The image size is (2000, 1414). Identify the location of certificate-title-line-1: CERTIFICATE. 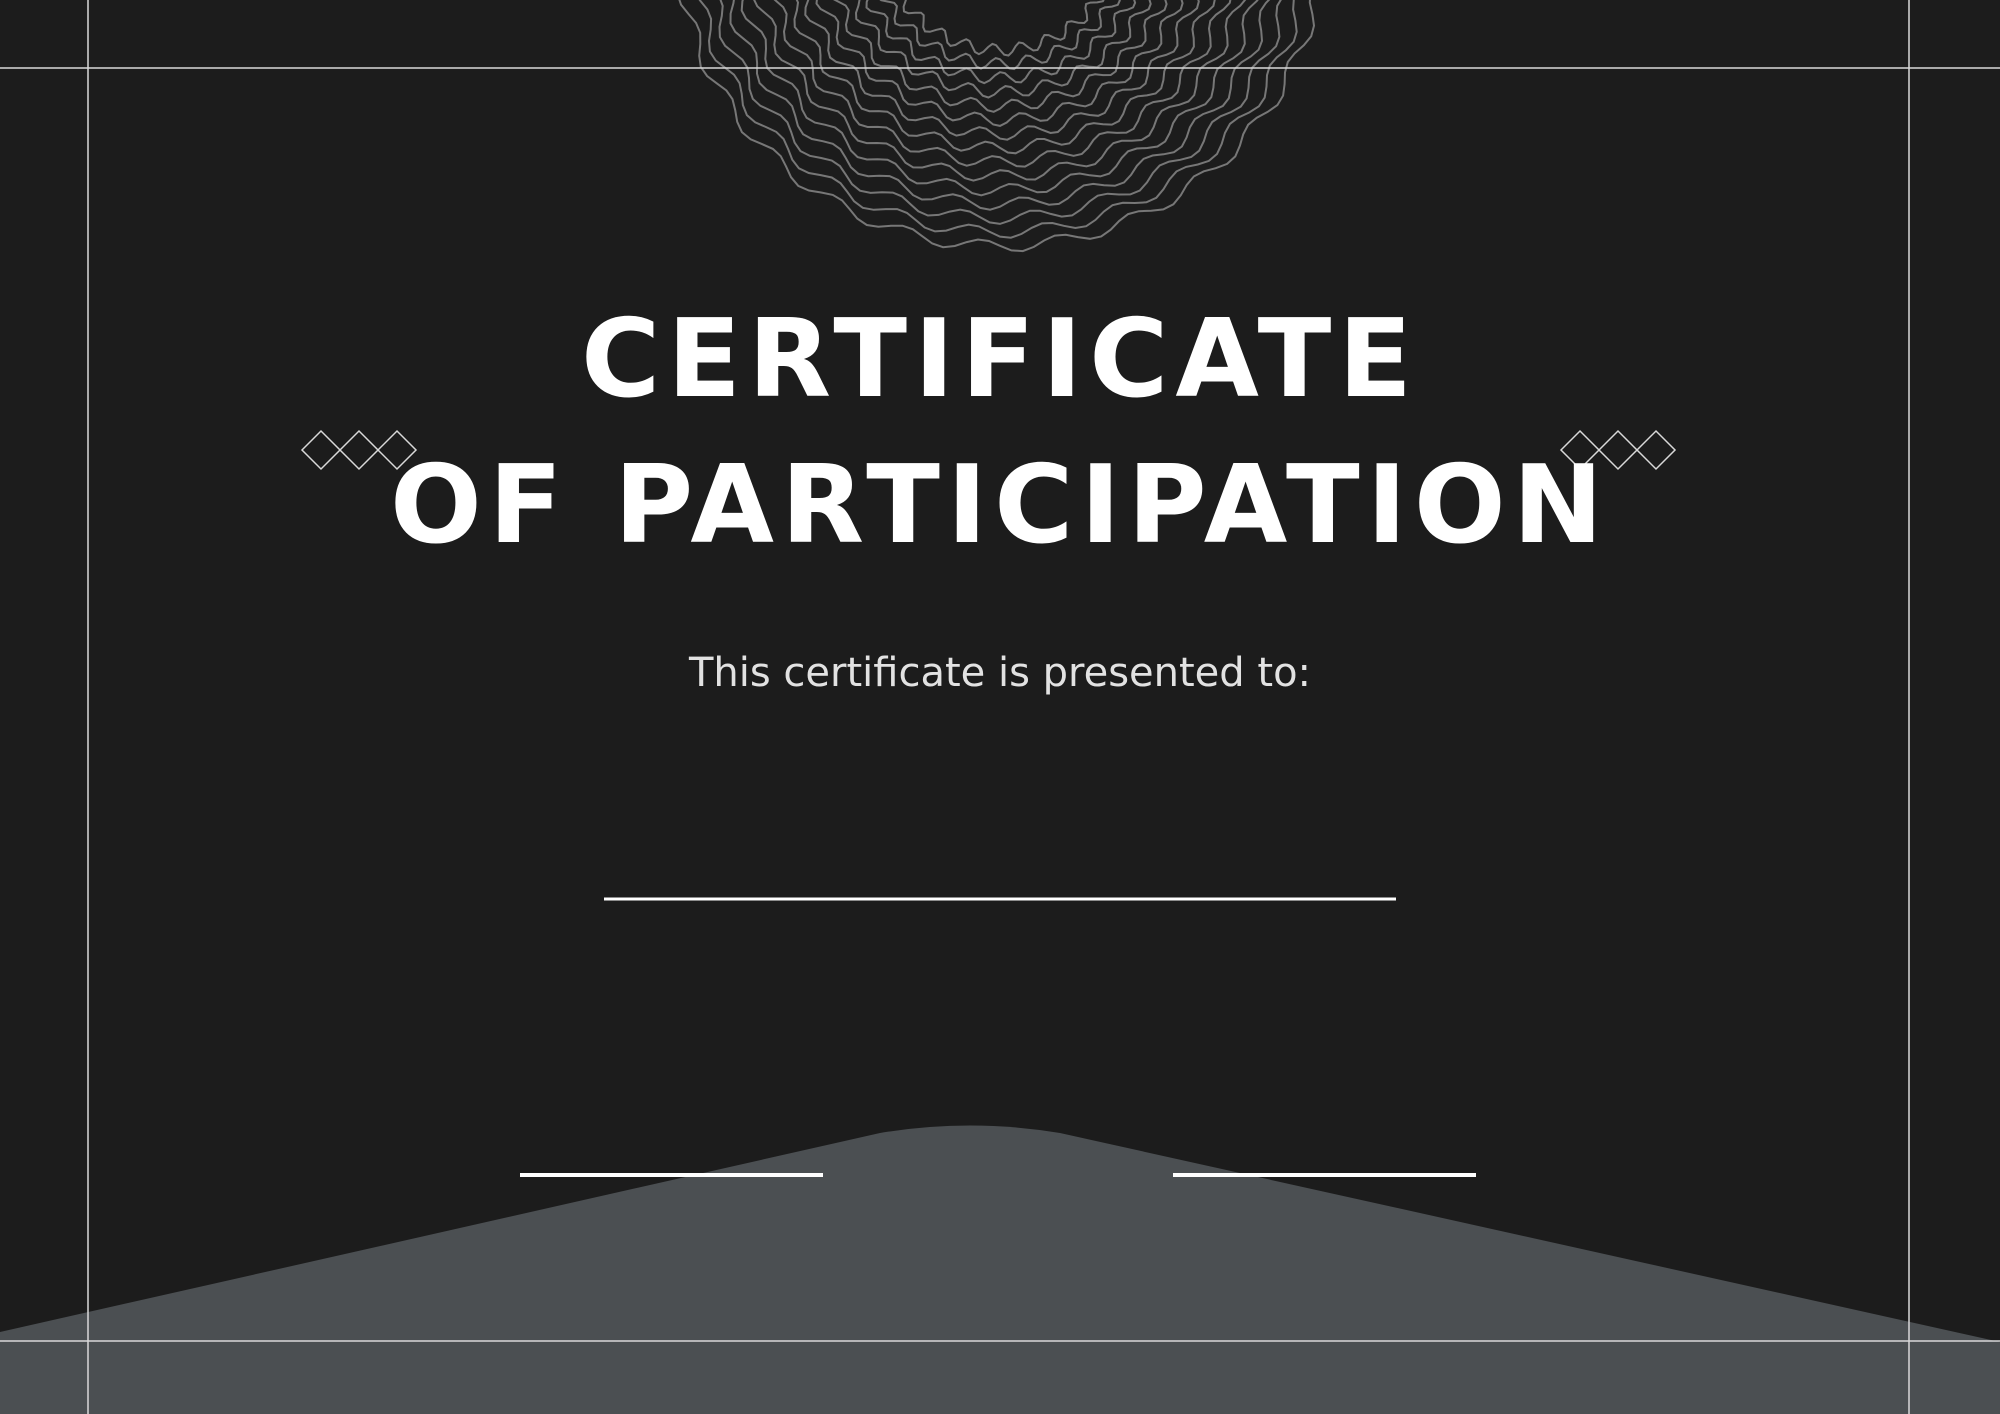
(1000, 359).